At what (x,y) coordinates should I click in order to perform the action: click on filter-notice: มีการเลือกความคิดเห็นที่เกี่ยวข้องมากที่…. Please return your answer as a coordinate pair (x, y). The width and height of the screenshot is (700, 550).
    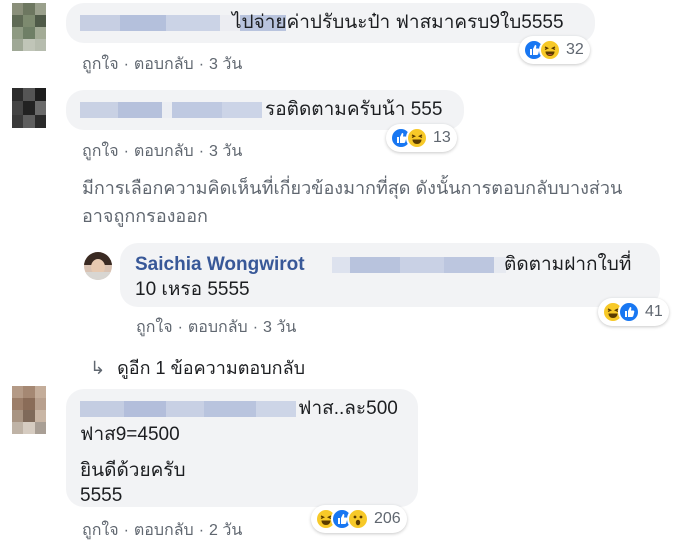
    Looking at the image, I should click on (352, 202).